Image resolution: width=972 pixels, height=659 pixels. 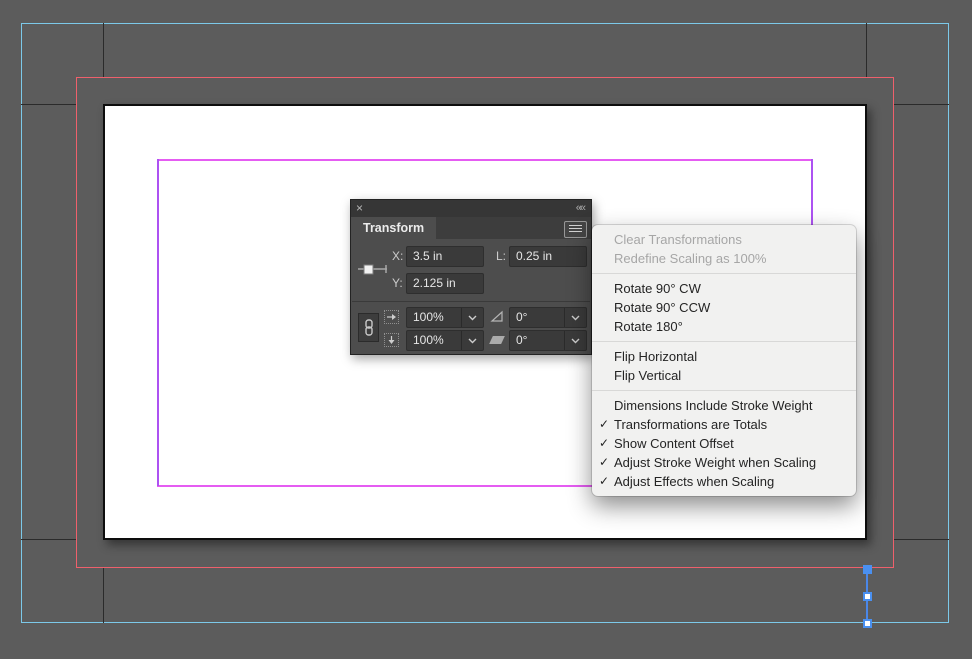 I want to click on chain-link-icon, so click(x=369, y=327).